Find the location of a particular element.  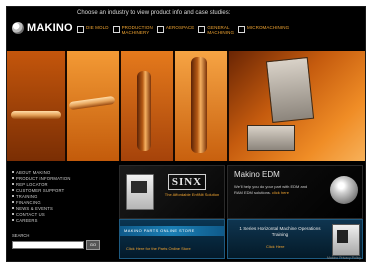

parts-store-title: MAKINO PARTS ONLINE STORE is located at coordinates (159, 230).